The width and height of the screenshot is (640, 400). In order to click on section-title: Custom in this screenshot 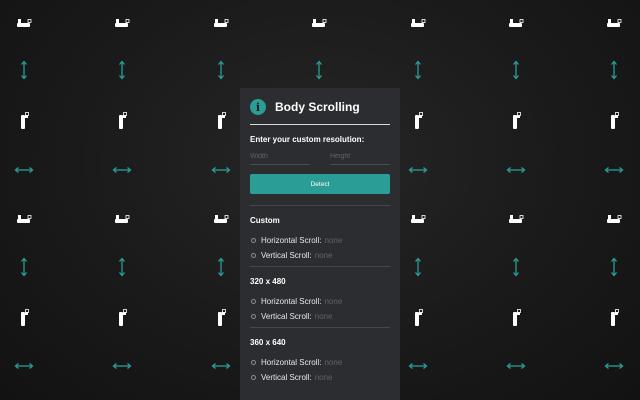, I will do `click(265, 220)`.